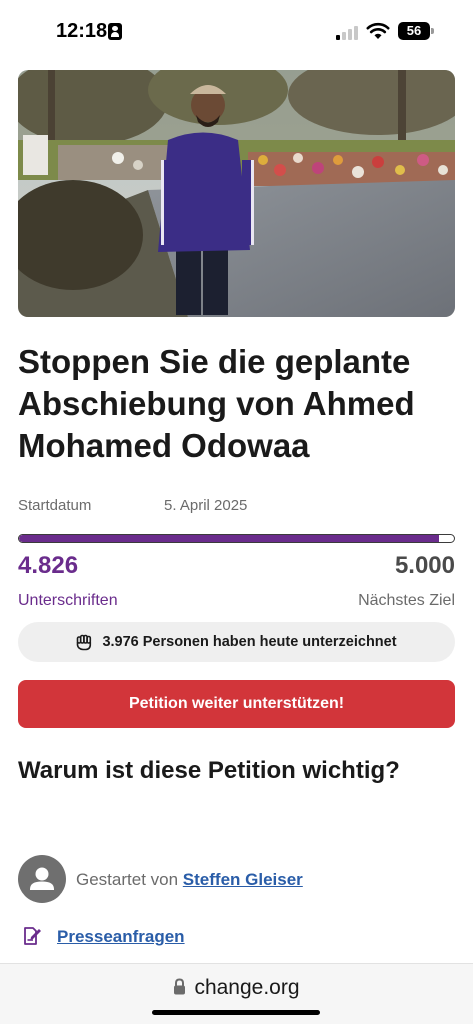 The image size is (473, 1024). What do you see at coordinates (236, 704) in the screenshot?
I see `support-petition-button: Petition weiter unterstützen!` at bounding box center [236, 704].